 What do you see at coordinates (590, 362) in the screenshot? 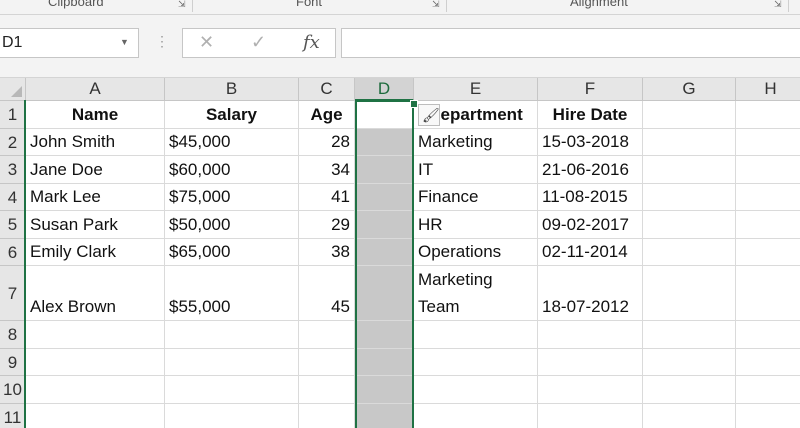
I see `cell-f9` at bounding box center [590, 362].